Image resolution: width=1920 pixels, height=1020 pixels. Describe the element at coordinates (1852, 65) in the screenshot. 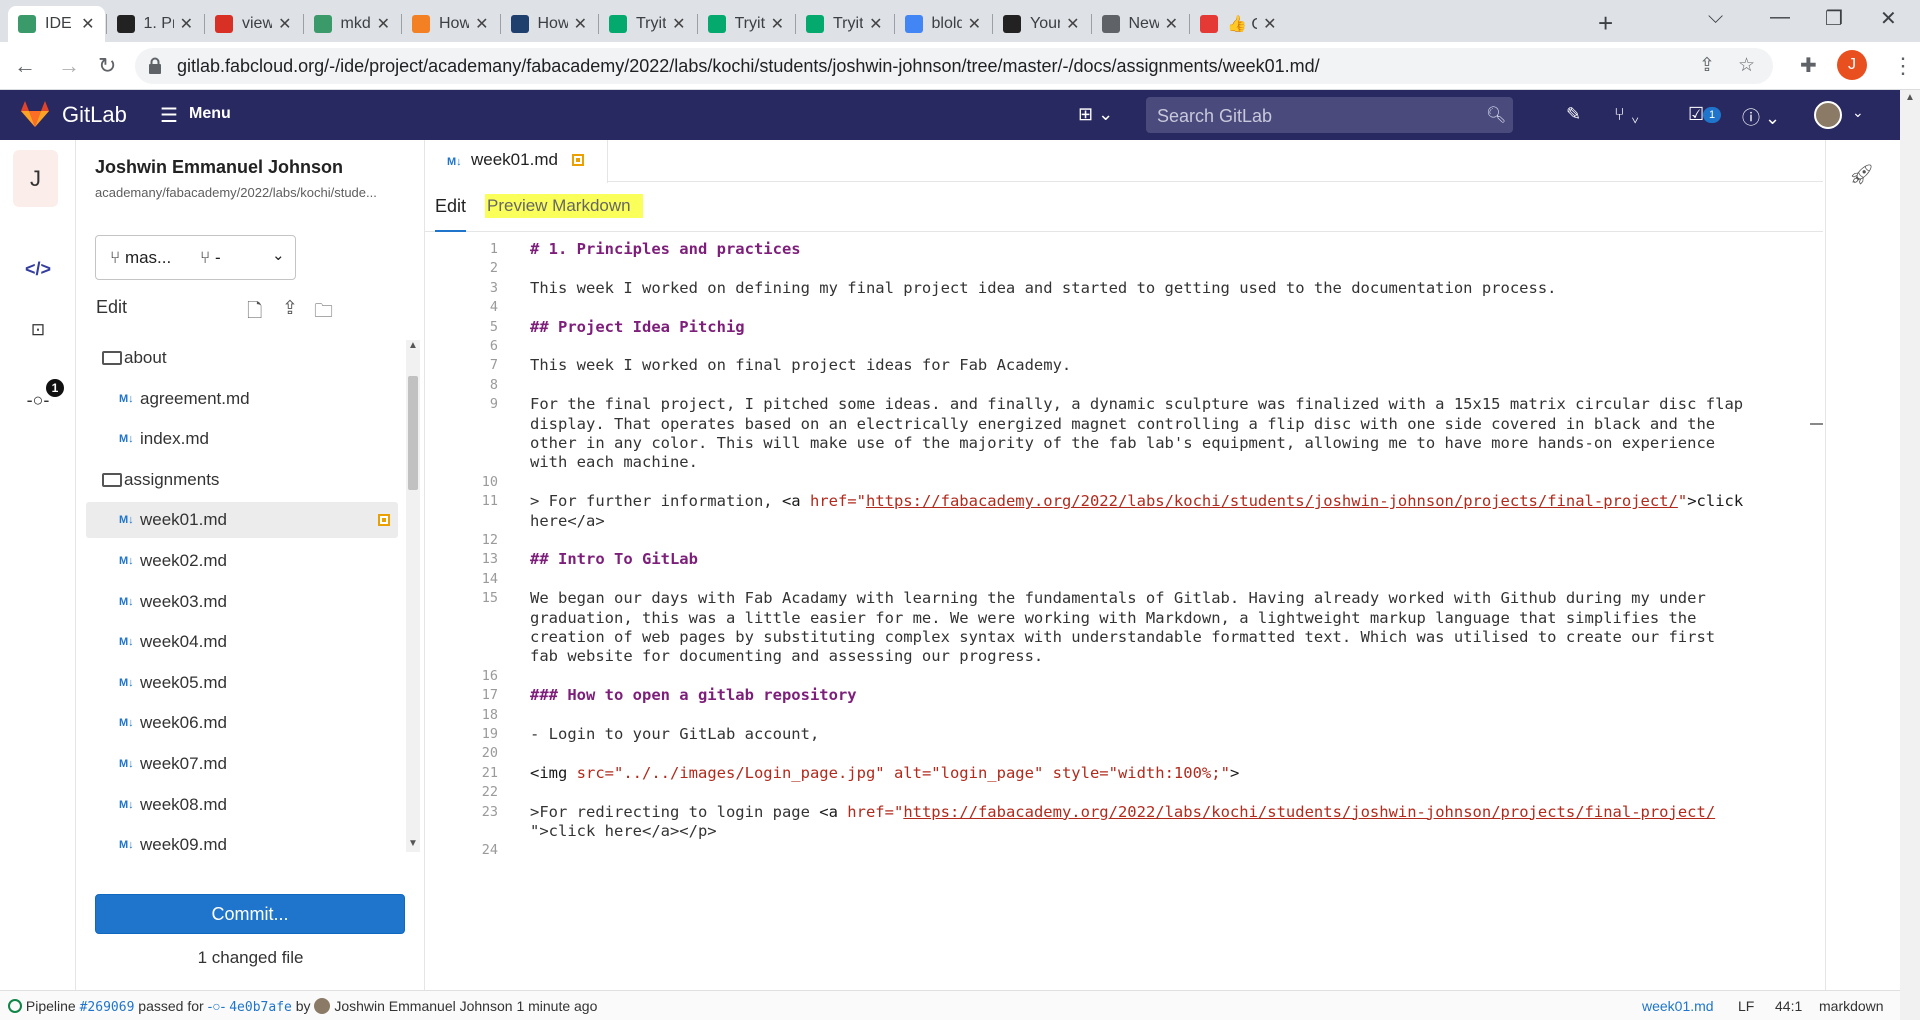

I see `profile-avatar: J` at that location.